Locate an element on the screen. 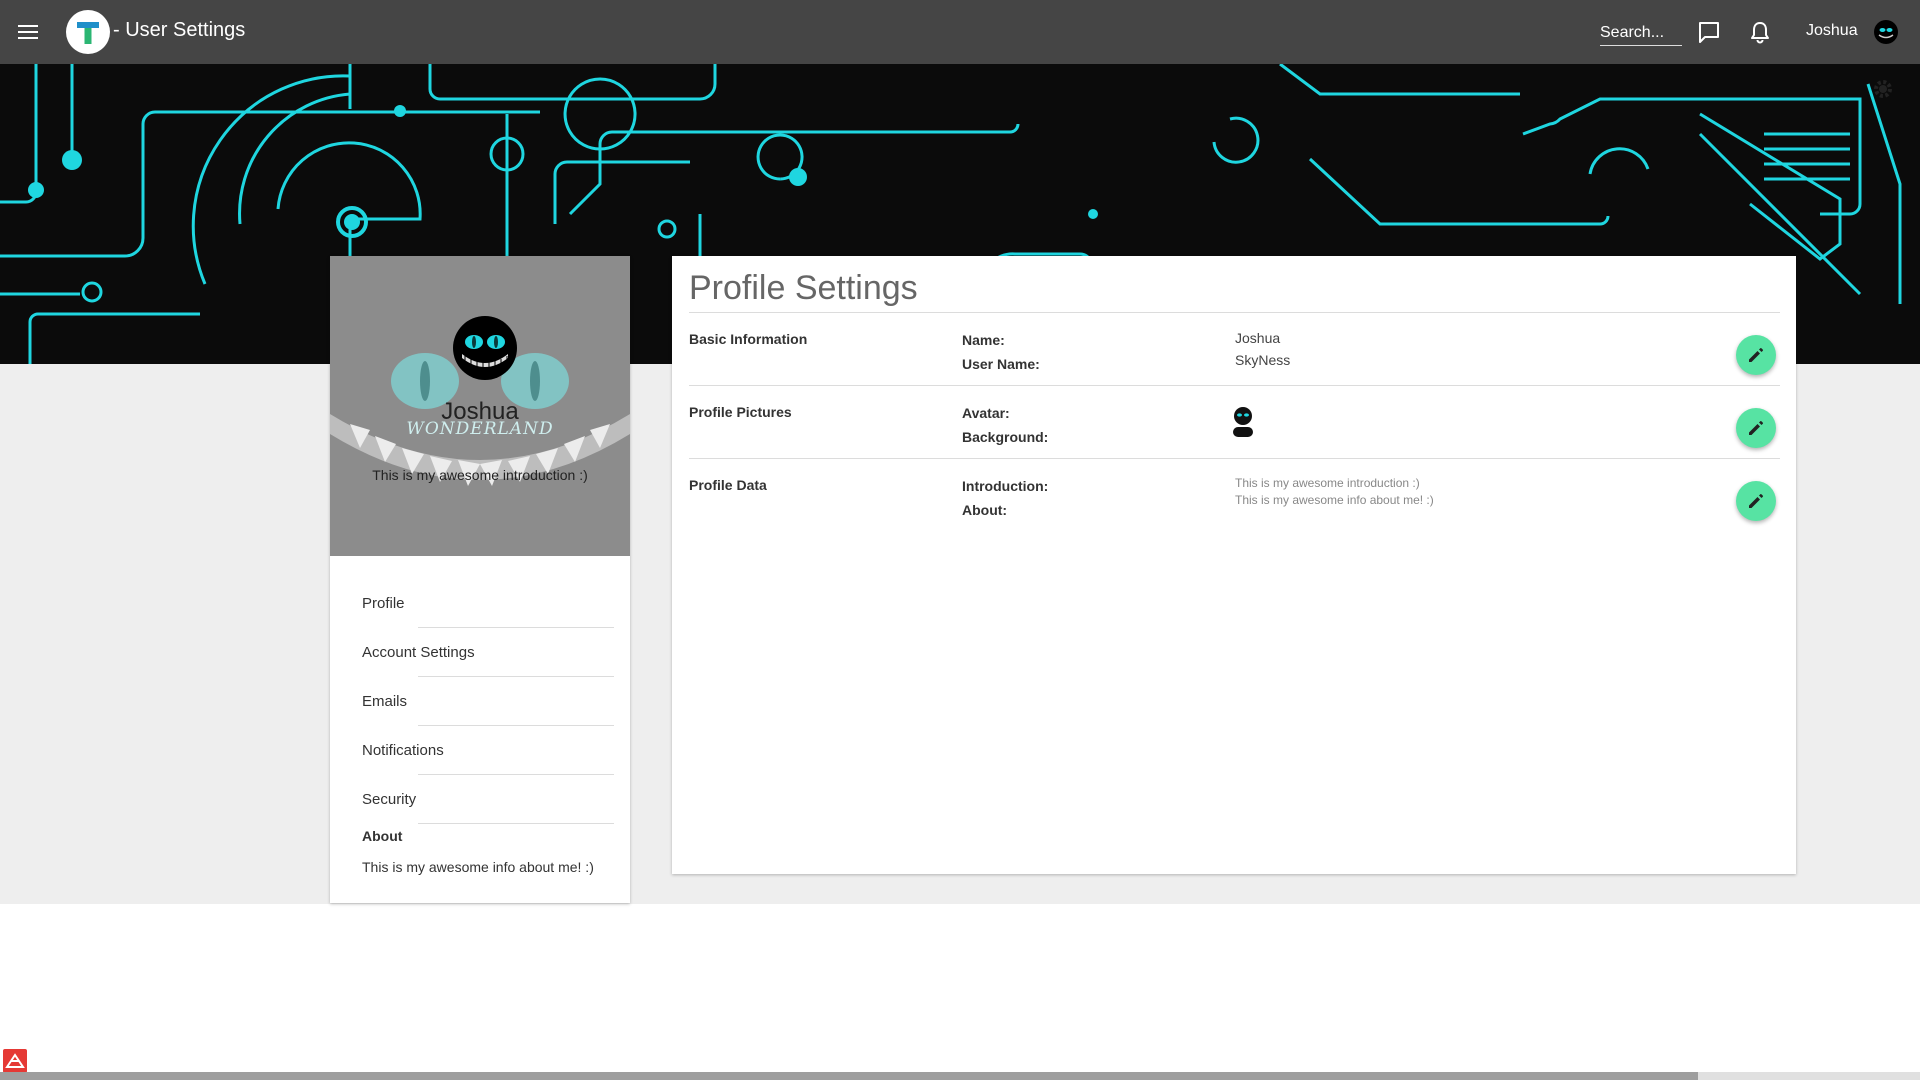  field-label-about: About: is located at coordinates (985, 510).